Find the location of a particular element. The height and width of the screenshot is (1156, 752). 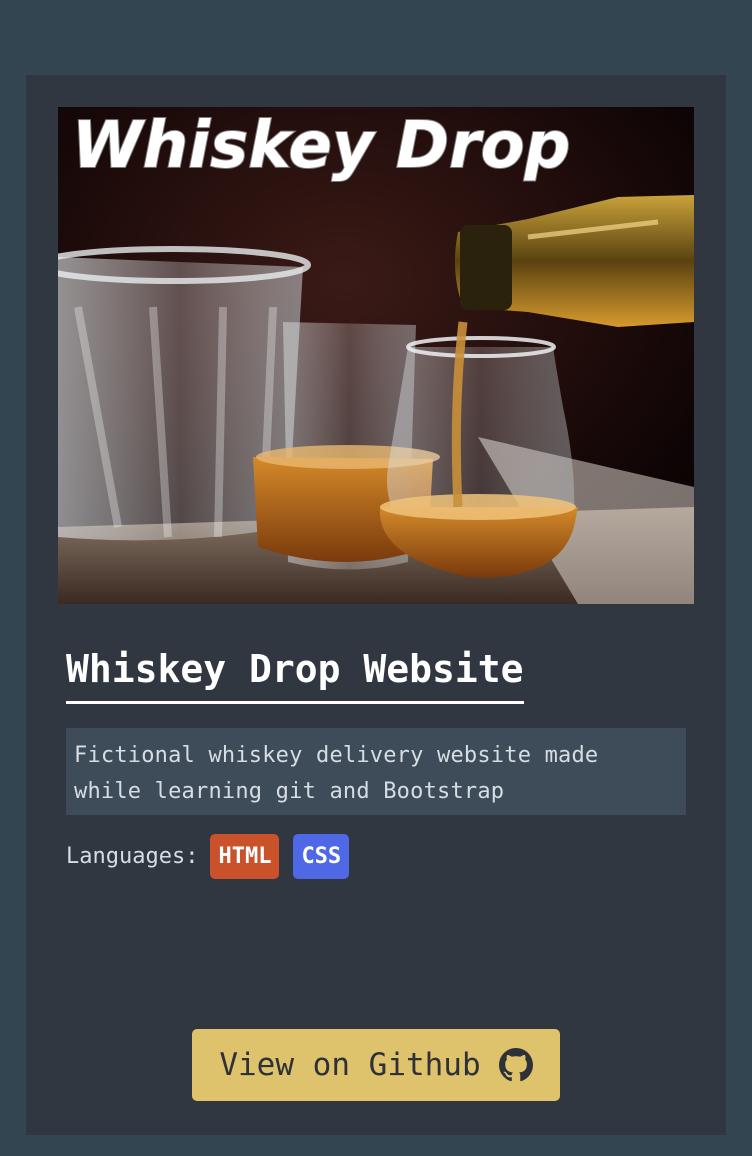

language-badge-css: CSS is located at coordinates (321, 856).